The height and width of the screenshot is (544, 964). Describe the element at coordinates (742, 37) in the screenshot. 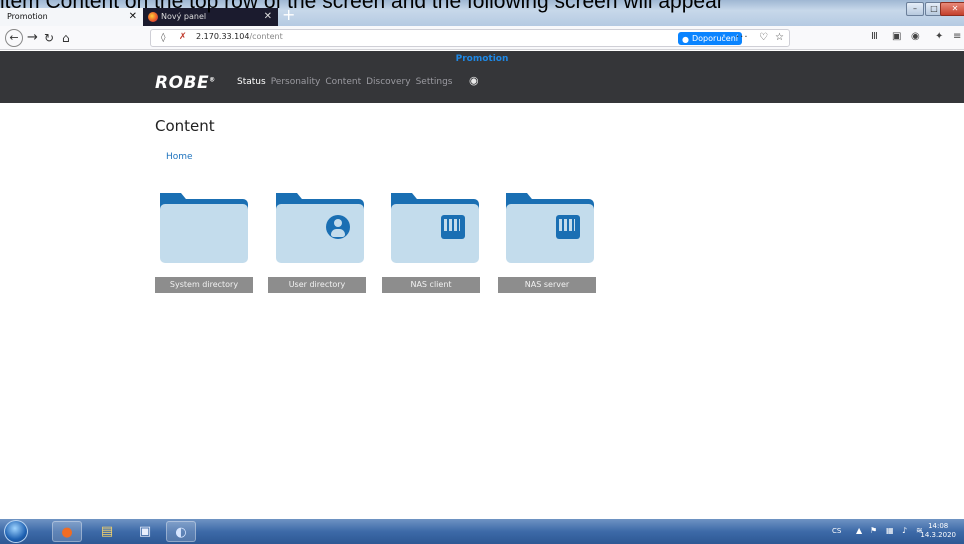

I see `more-actions-icon: ···` at that location.